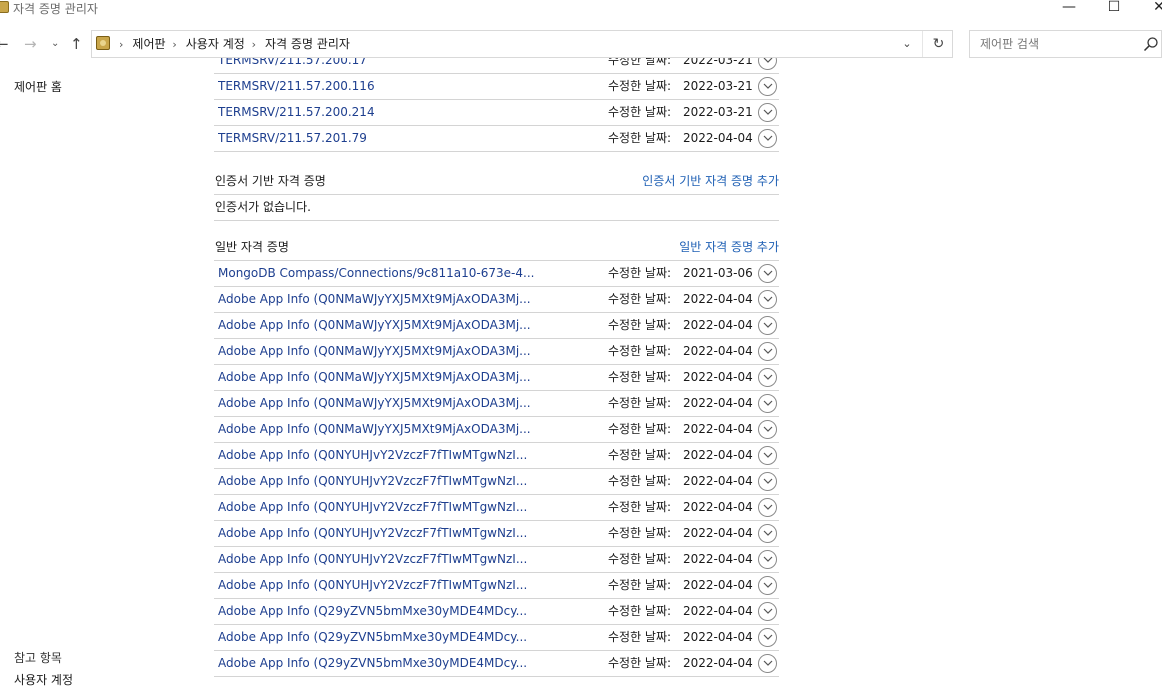 The width and height of the screenshot is (1162, 688). I want to click on credential-name: TERMSRV/211.57.200.214, so click(296, 112).